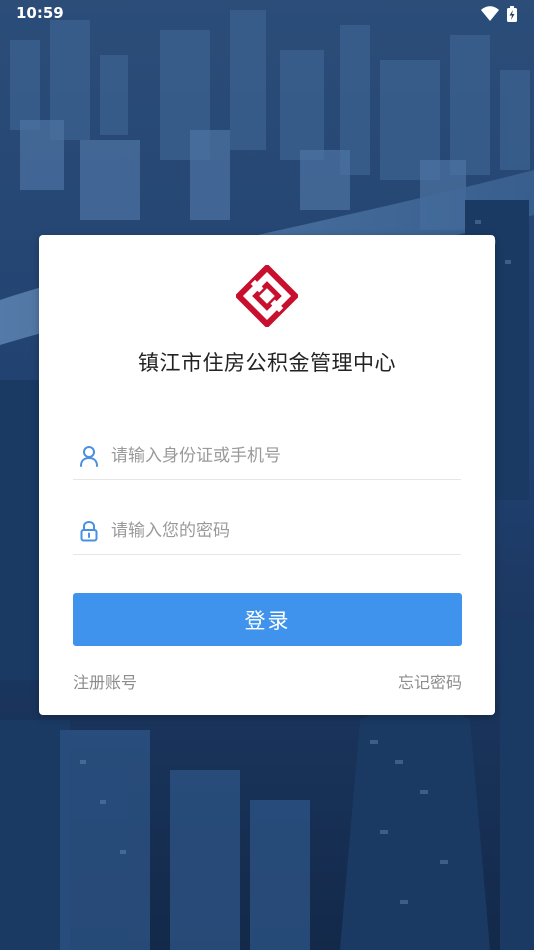 The height and width of the screenshot is (950, 534). I want to click on housing-fund-logo, so click(267, 296).